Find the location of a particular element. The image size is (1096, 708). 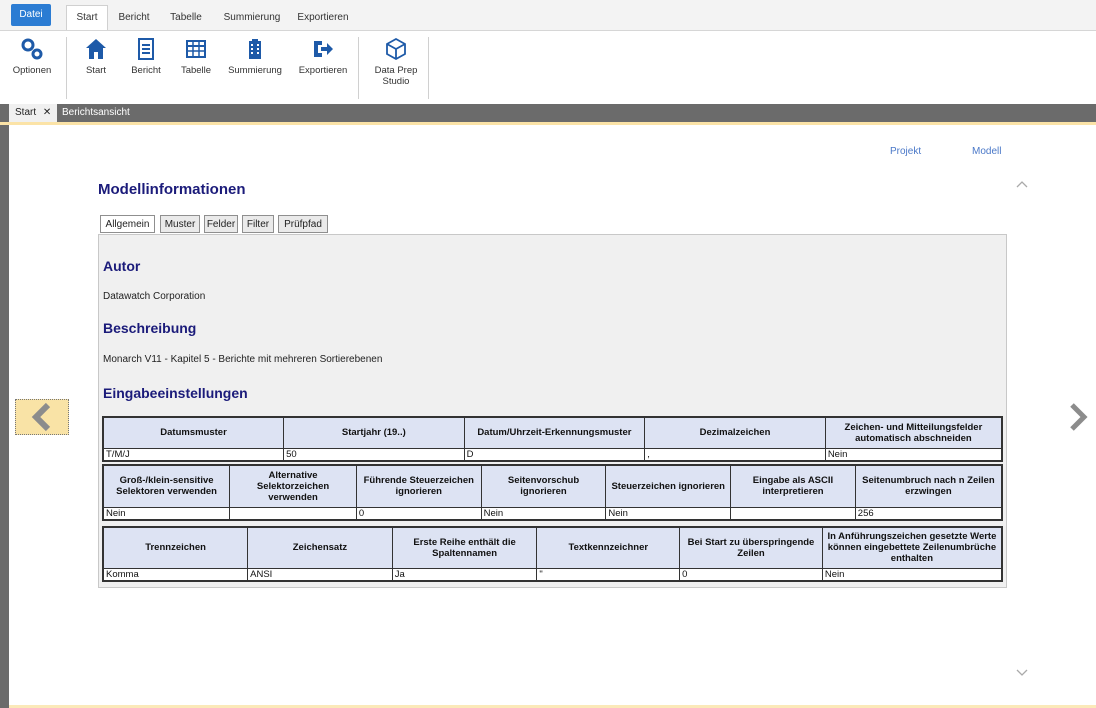

chevron-right-icon is located at coordinates (1077, 417).